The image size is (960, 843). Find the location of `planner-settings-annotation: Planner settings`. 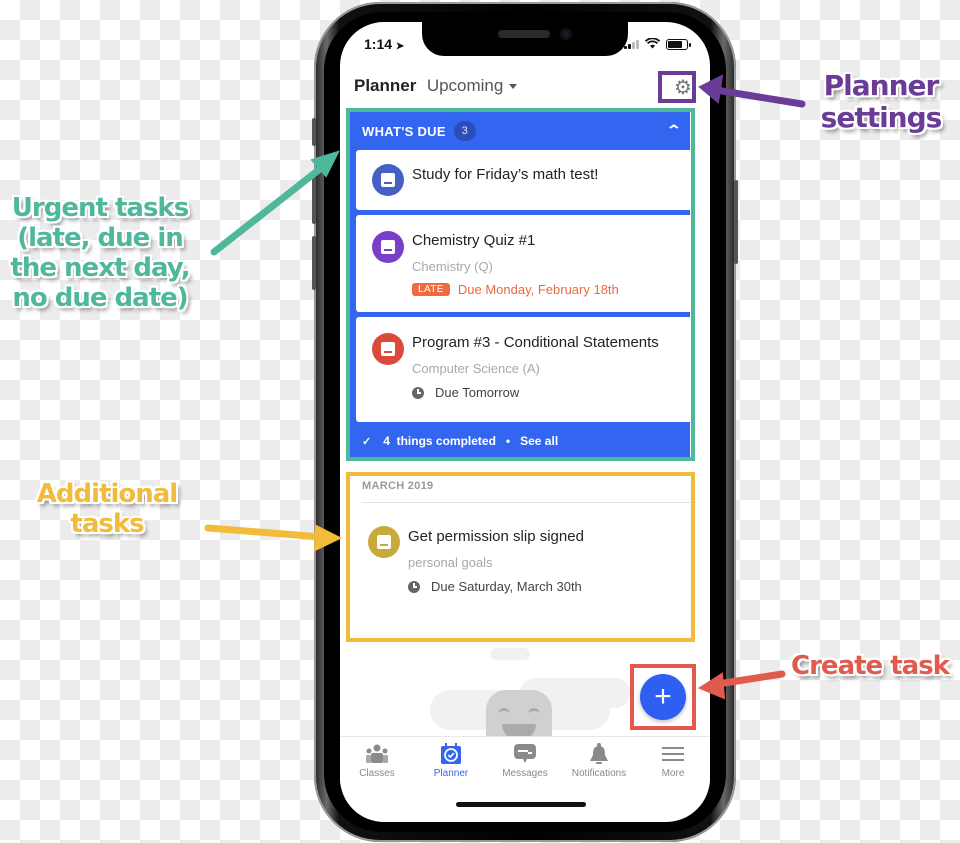

planner-settings-annotation: Planner settings is located at coordinates (881, 102).